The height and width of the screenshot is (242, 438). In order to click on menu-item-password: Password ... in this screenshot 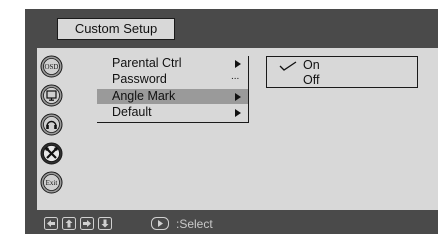, I will do `click(172, 79)`.